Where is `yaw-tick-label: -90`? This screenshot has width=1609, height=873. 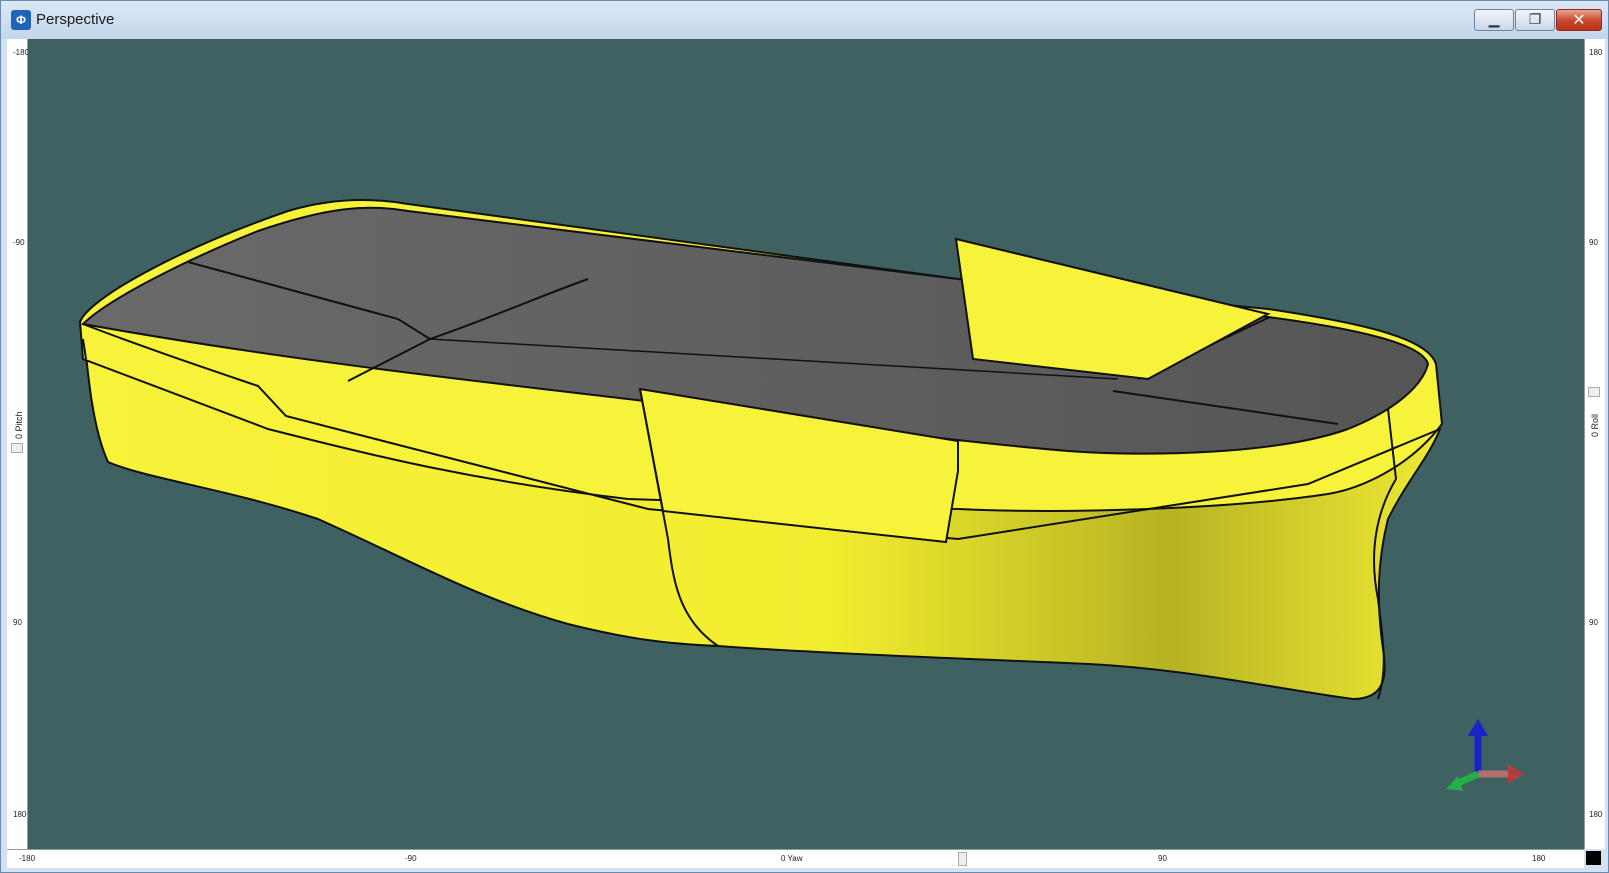 yaw-tick-label: -90 is located at coordinates (411, 858).